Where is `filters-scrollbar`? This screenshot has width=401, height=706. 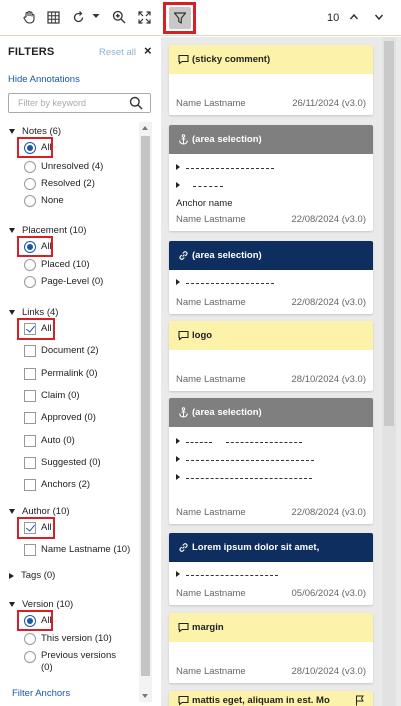
filters-scrollbar is located at coordinates (145, 412).